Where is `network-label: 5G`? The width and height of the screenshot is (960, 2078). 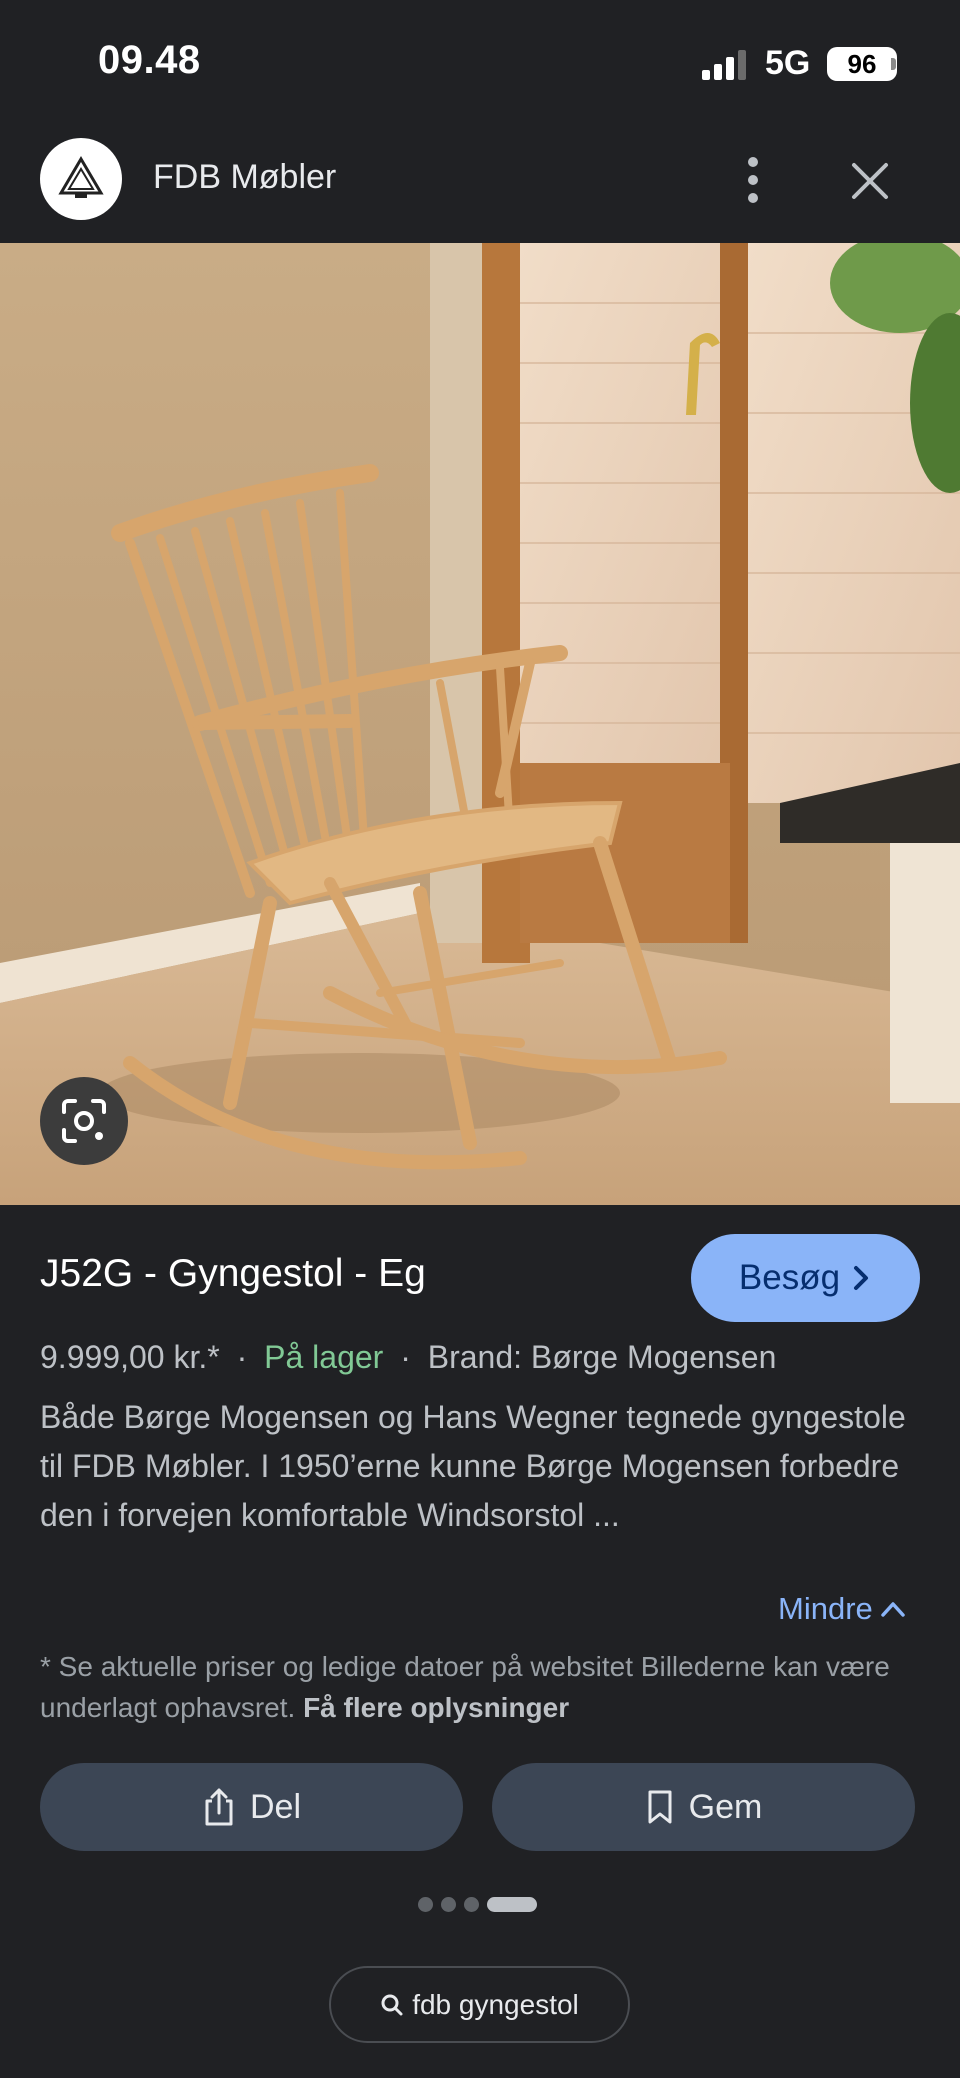 network-label: 5G is located at coordinates (788, 63).